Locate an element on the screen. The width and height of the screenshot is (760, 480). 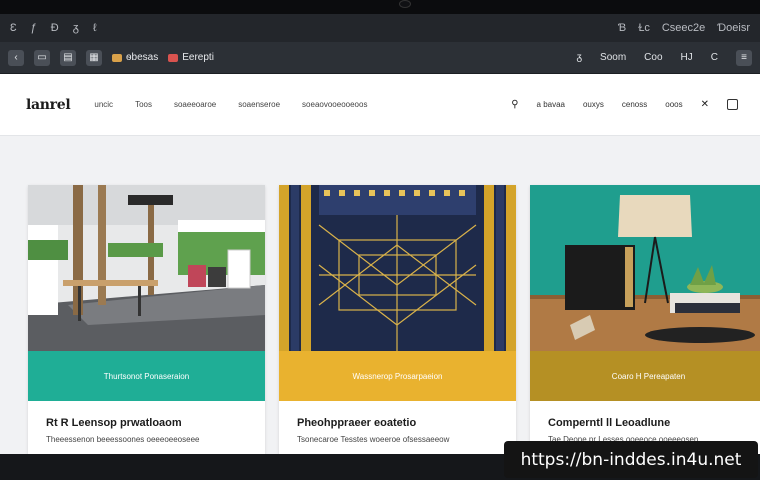
tab-2: Eerepti is located at coordinates (191, 57).